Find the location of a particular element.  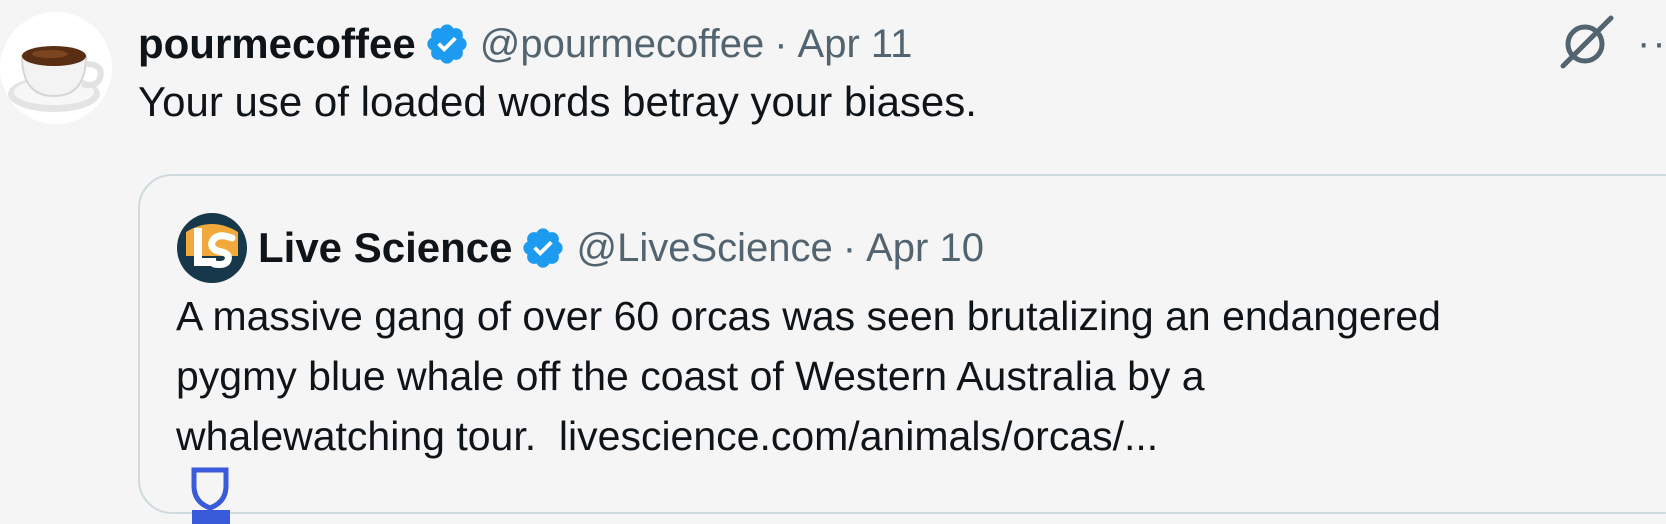

tweet-header: pourmecoffee @pourmecoffee · Apr 11 is located at coordinates (525, 44).